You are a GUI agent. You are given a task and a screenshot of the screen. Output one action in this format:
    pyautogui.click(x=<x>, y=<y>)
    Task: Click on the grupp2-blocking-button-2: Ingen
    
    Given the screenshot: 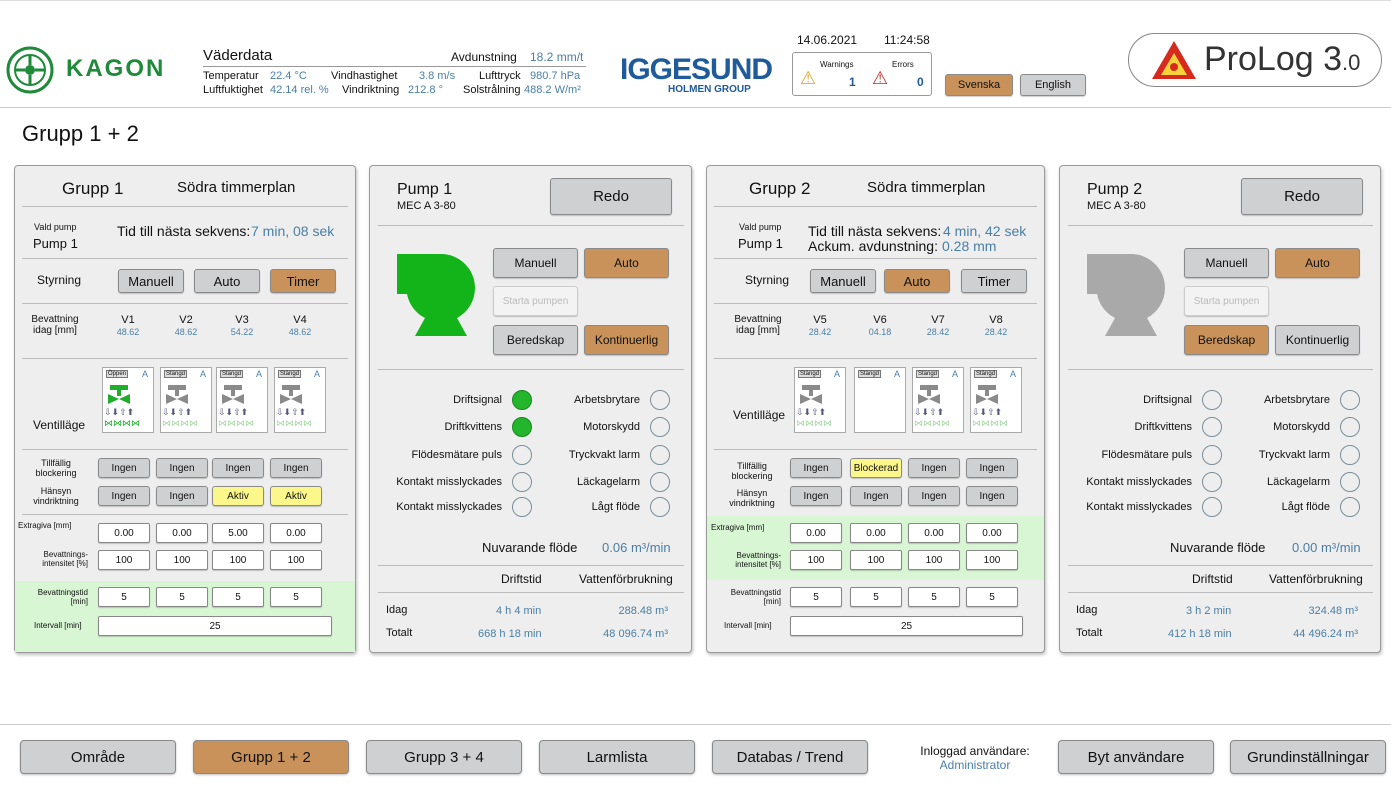 What is the action you would take?
    pyautogui.click(x=934, y=468)
    